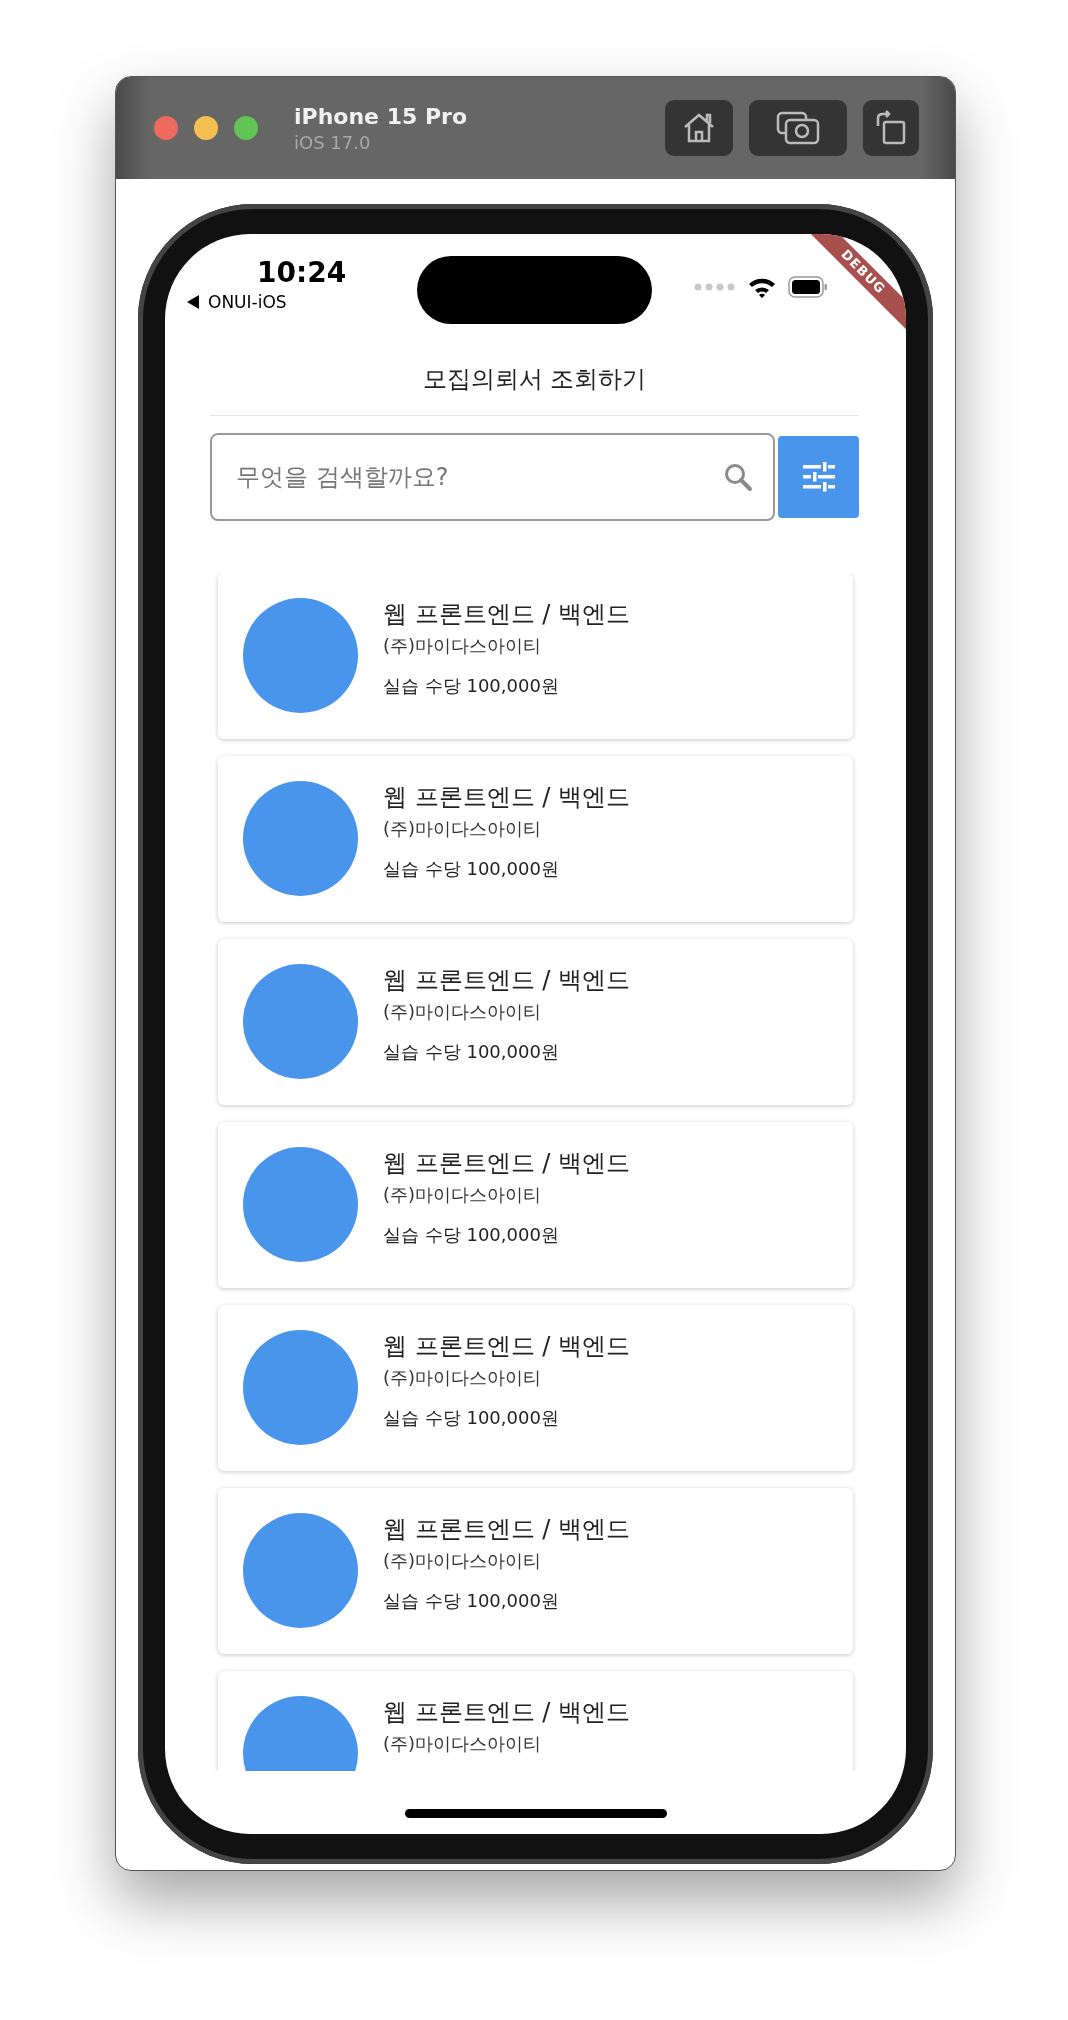  I want to click on rotate-icon, so click(891, 128).